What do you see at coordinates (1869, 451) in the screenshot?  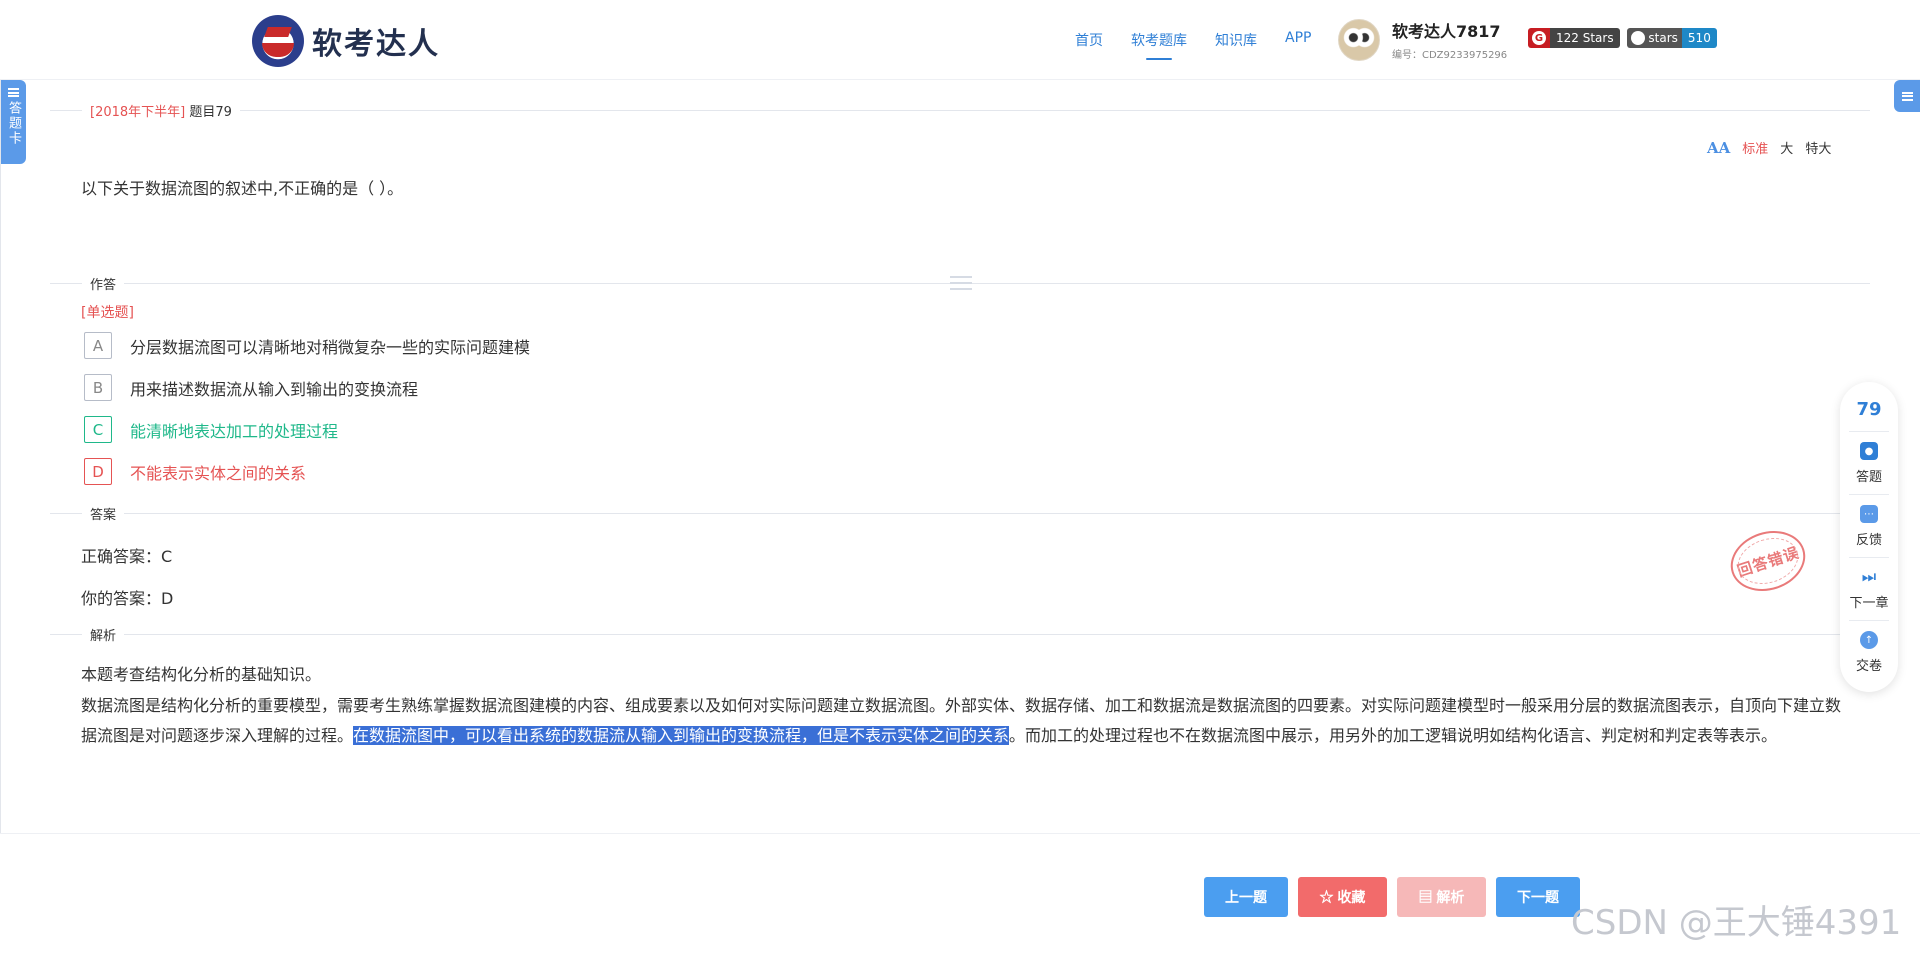 I see `answer-sheet-icon: ●` at bounding box center [1869, 451].